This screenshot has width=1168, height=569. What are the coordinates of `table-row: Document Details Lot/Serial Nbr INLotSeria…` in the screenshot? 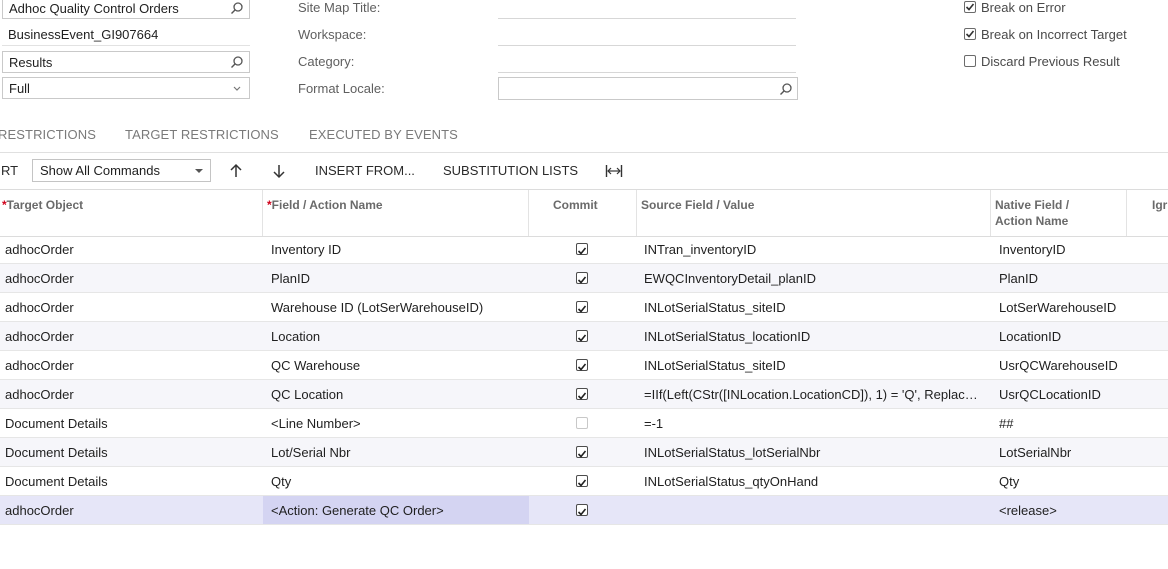 It's located at (584, 452).